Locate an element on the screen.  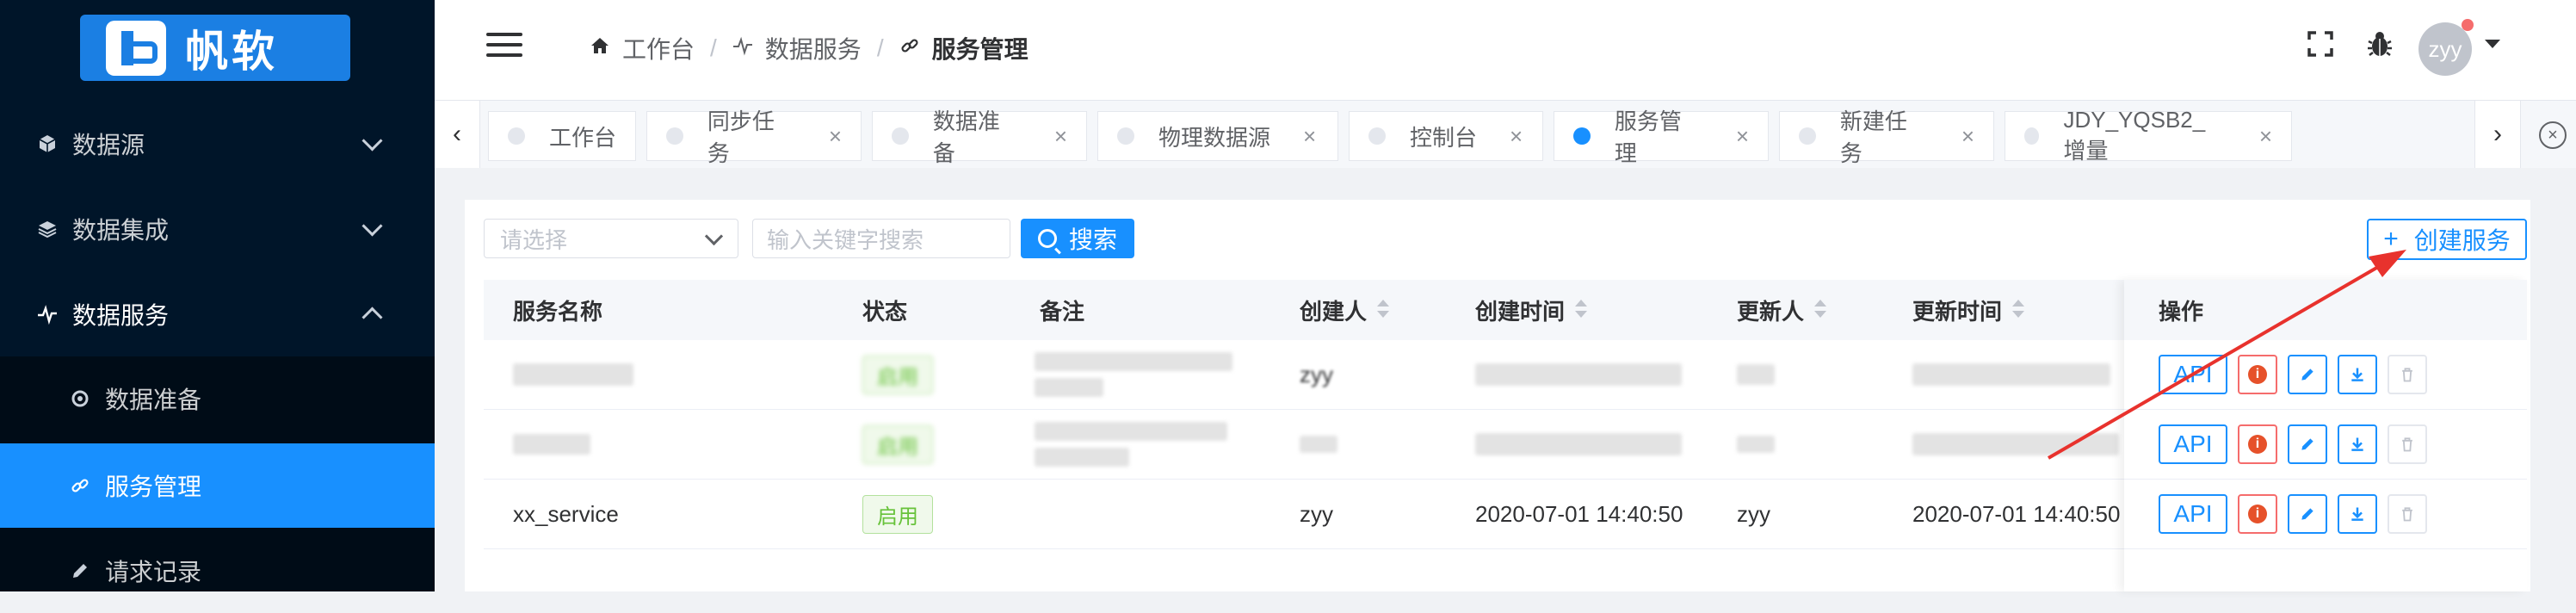
tab-label: 工作台 is located at coordinates (583, 137).